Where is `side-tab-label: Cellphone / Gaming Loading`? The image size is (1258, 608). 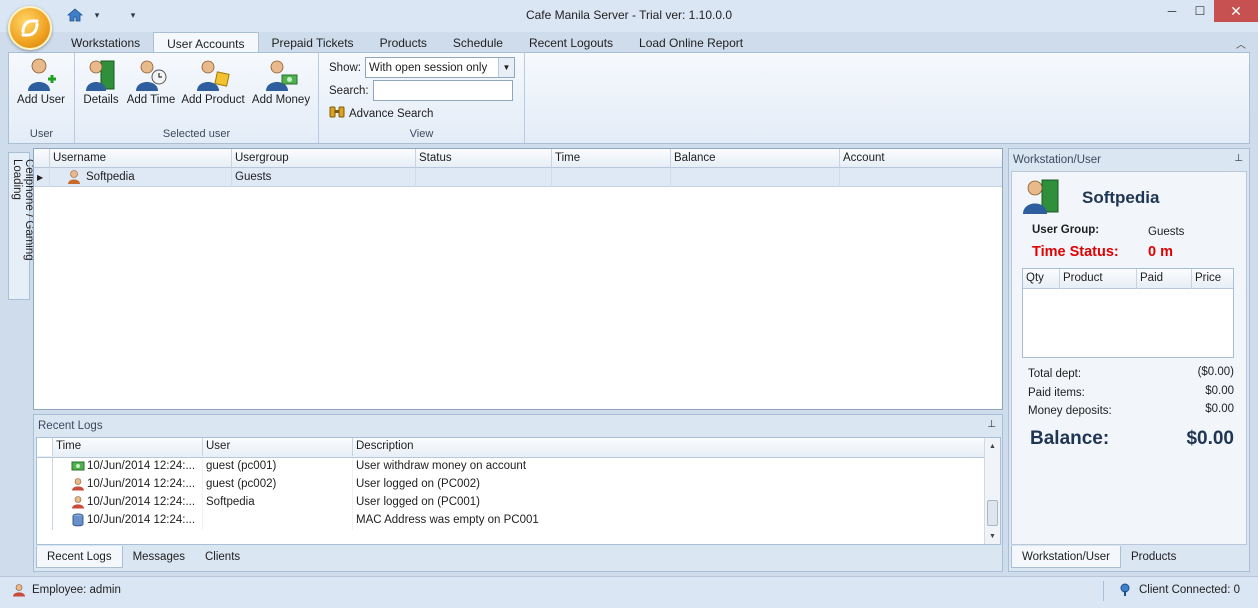
side-tab-label: Cellphone / Gaming Loading is located at coordinates (23, 210).